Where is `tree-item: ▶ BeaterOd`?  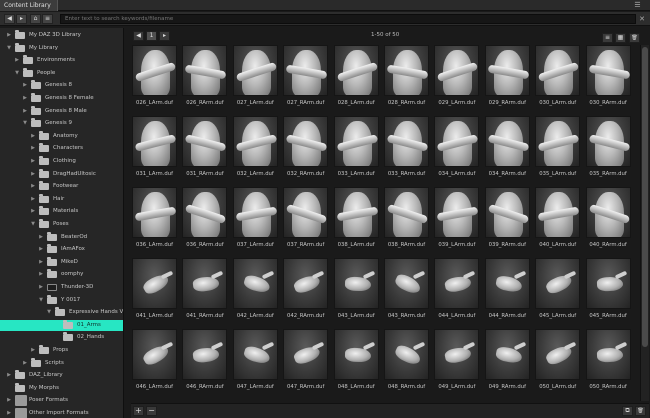
tree-item: ▶ BeaterOd is located at coordinates (61, 237).